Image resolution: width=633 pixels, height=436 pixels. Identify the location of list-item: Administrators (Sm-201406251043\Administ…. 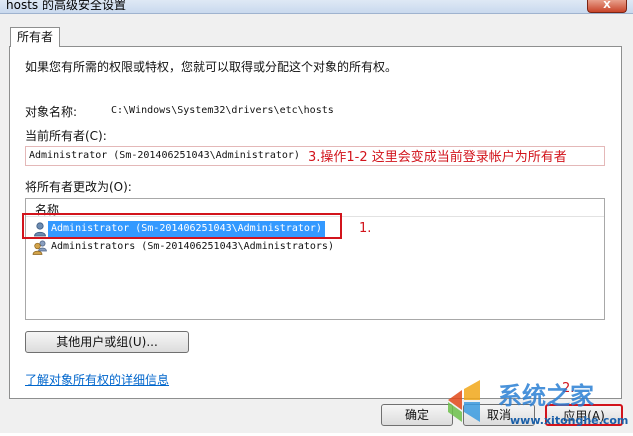
(316, 247).